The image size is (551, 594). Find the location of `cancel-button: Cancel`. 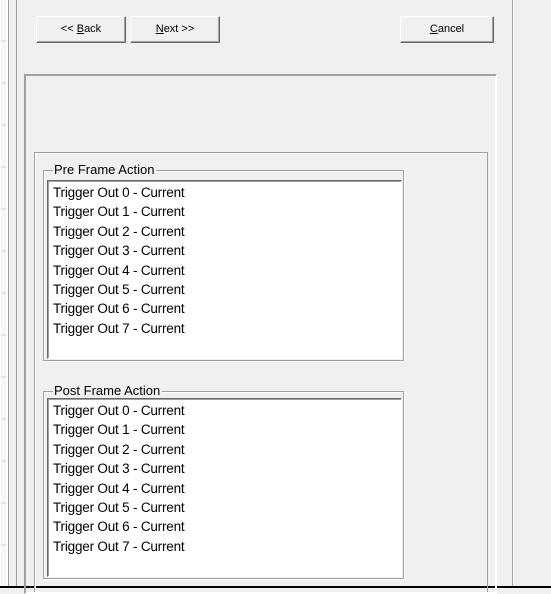

cancel-button: Cancel is located at coordinates (447, 29).